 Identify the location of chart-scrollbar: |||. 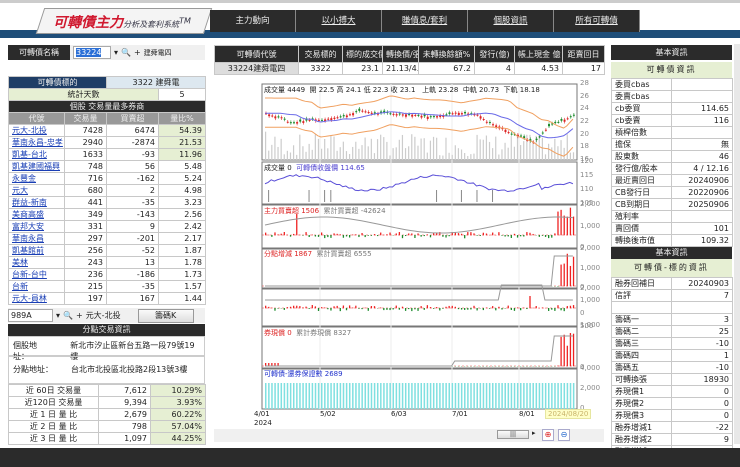
(513, 434).